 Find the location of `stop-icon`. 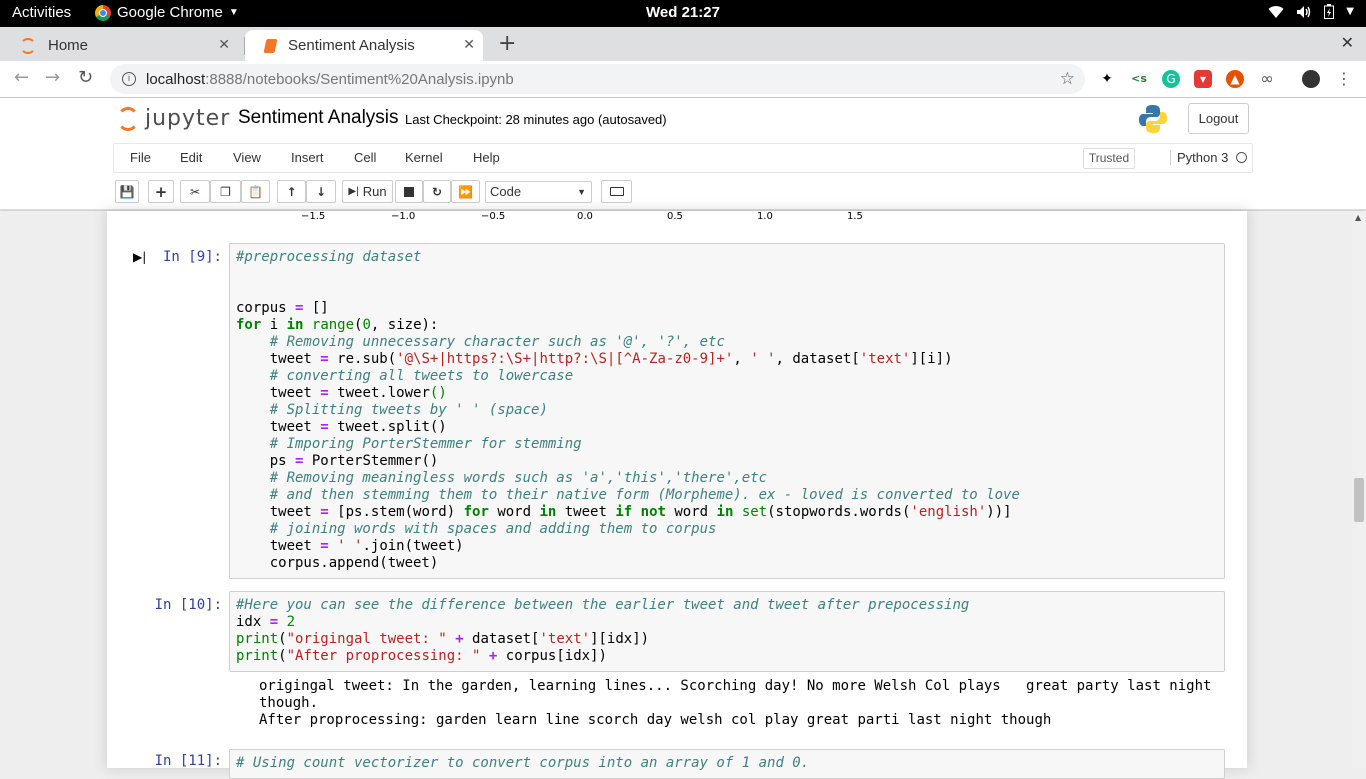

stop-icon is located at coordinates (409, 191).